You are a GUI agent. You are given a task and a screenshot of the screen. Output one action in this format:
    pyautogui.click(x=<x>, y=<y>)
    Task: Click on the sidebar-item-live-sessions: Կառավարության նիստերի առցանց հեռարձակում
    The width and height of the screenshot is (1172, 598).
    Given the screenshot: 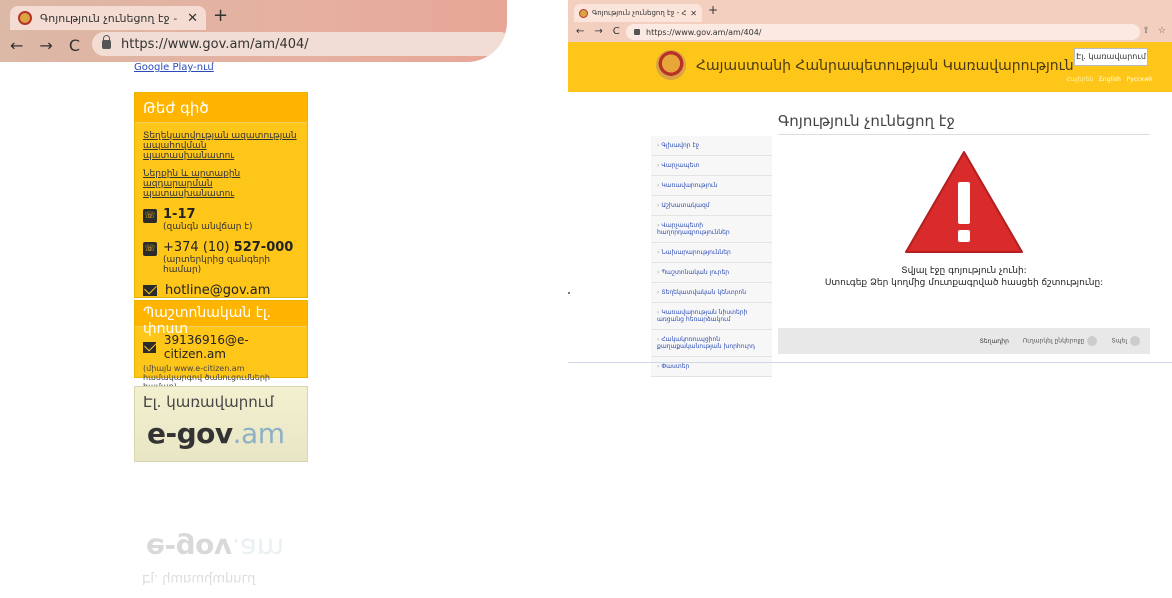 What is the action you would take?
    pyautogui.click(x=711, y=316)
    